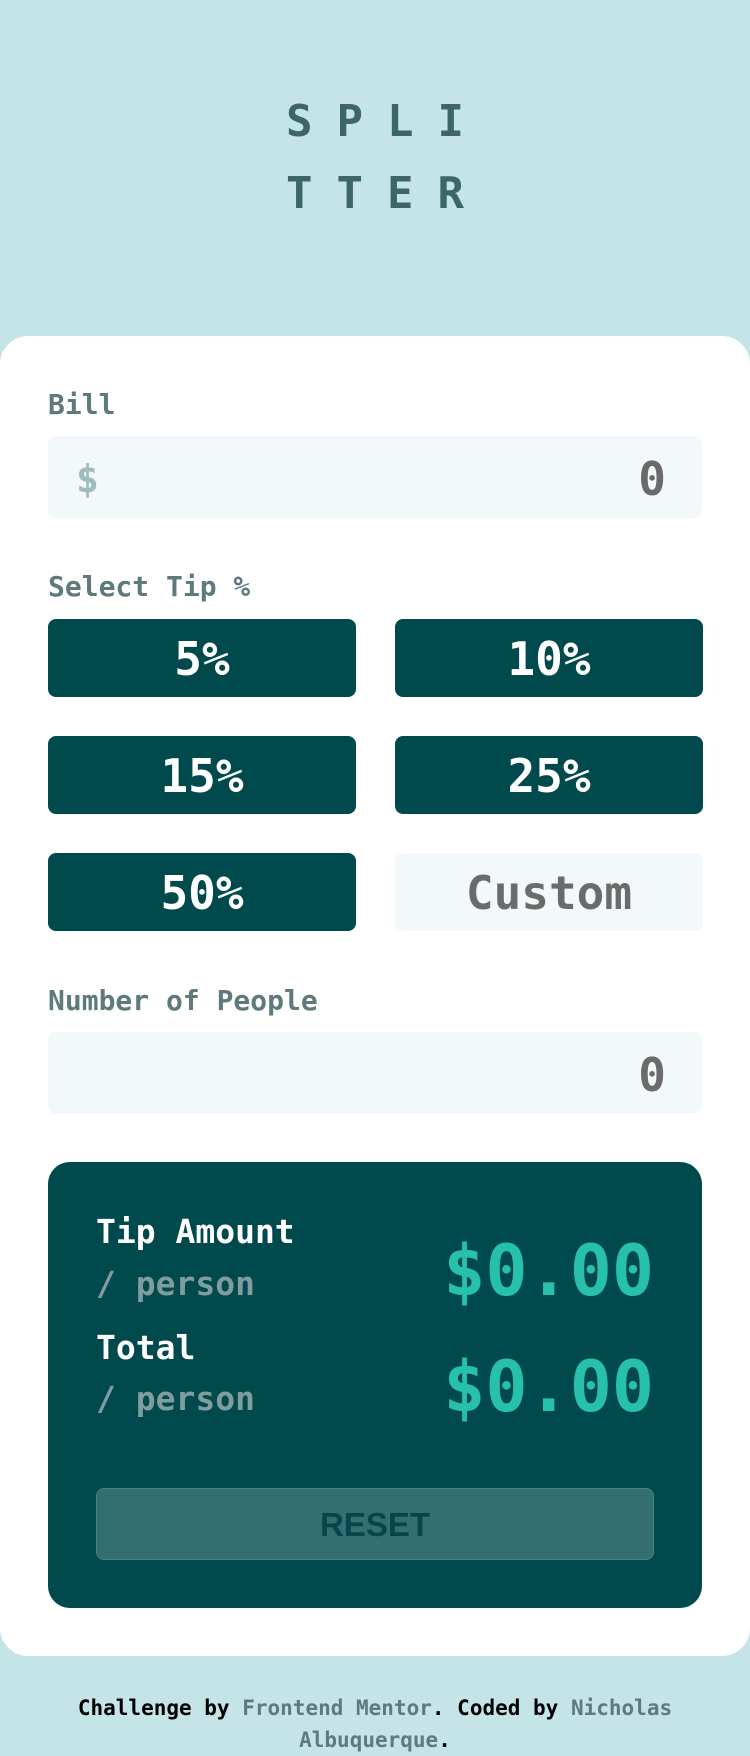 This screenshot has width=750, height=1756. I want to click on tip-button-10: 10%, so click(549, 658).